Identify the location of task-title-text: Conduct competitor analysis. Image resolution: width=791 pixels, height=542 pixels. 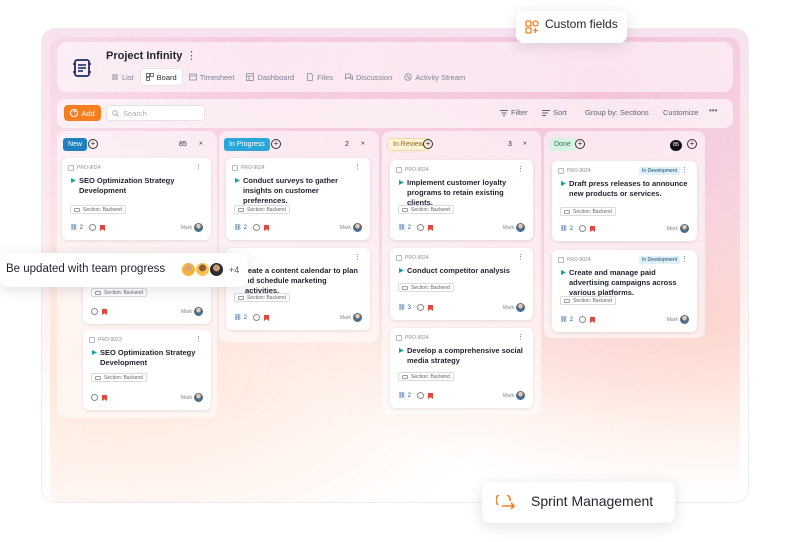
(458, 270).